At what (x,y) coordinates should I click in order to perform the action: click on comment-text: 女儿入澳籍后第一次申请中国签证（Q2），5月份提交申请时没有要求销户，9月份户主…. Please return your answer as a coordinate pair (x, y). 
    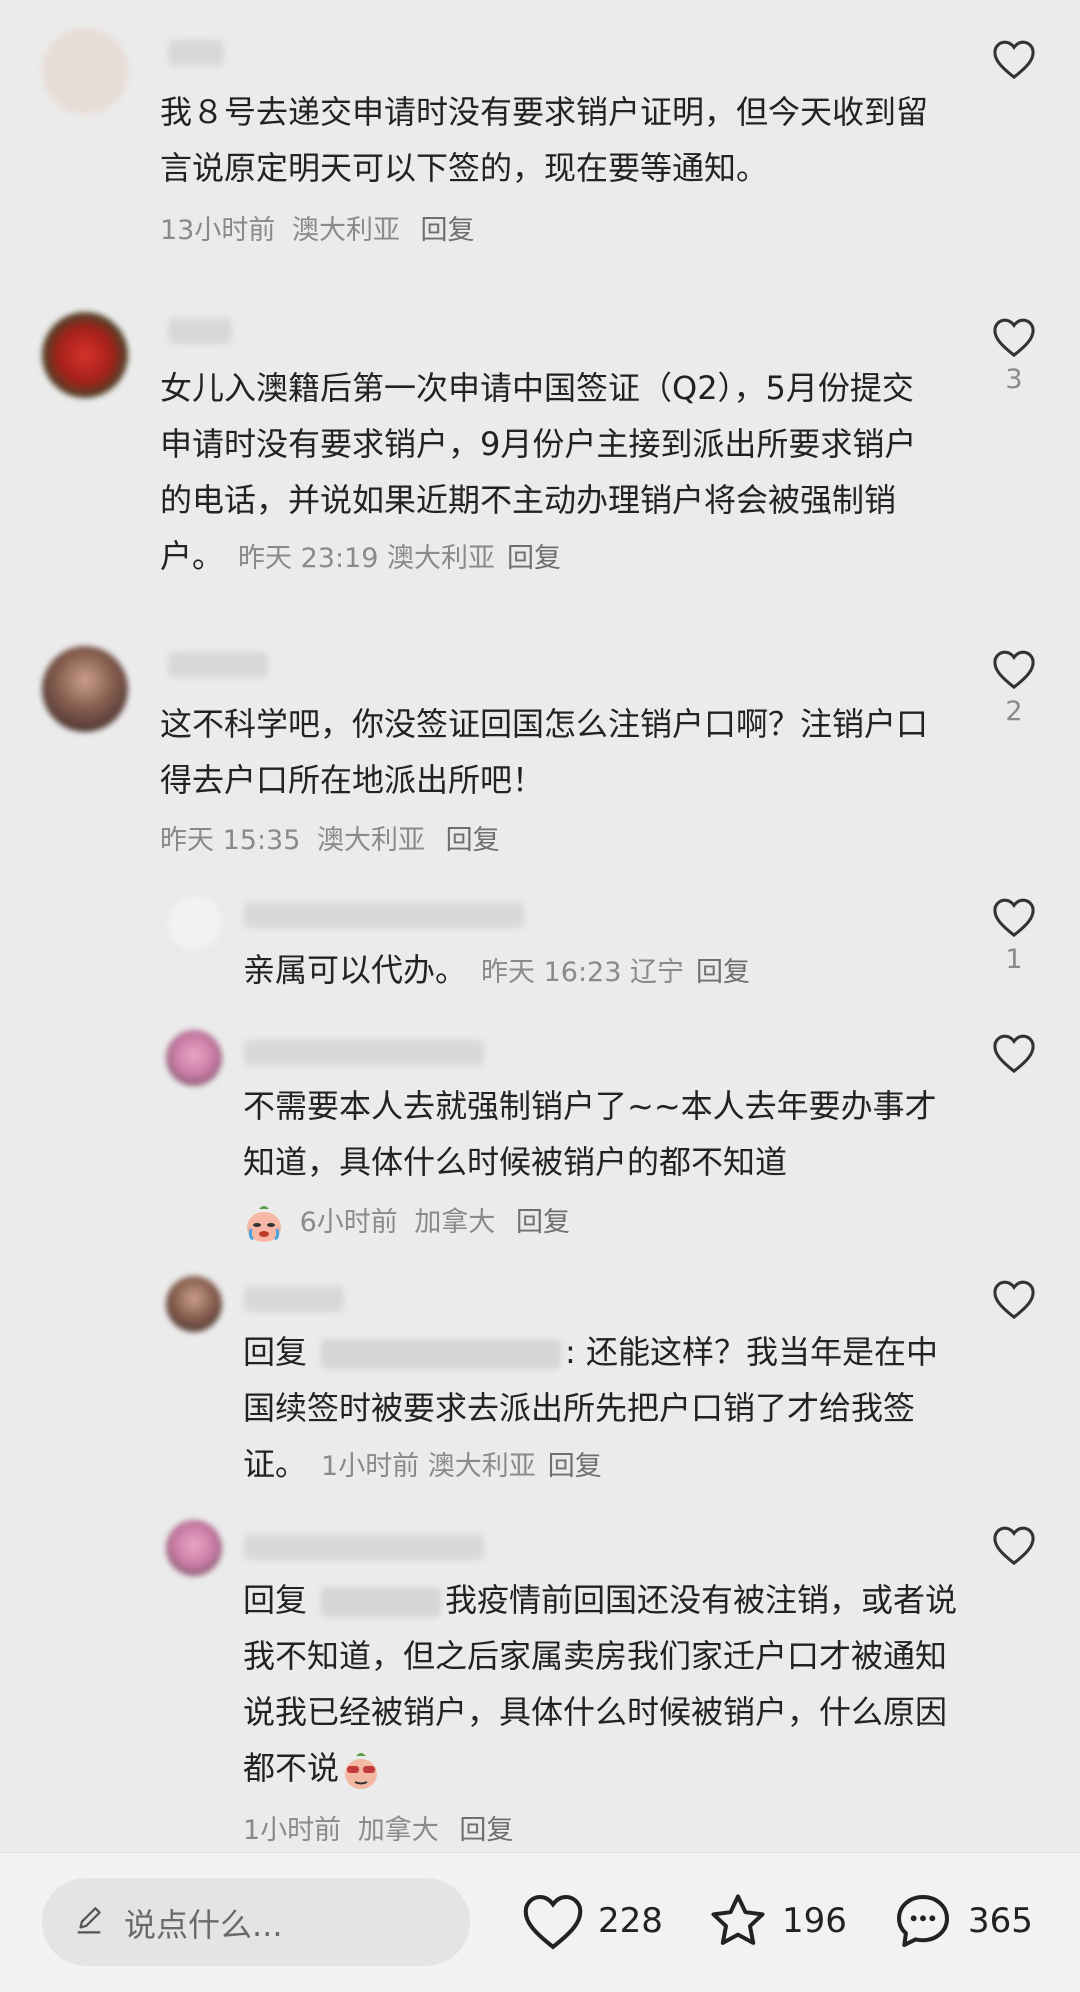
    Looking at the image, I should click on (538, 472).